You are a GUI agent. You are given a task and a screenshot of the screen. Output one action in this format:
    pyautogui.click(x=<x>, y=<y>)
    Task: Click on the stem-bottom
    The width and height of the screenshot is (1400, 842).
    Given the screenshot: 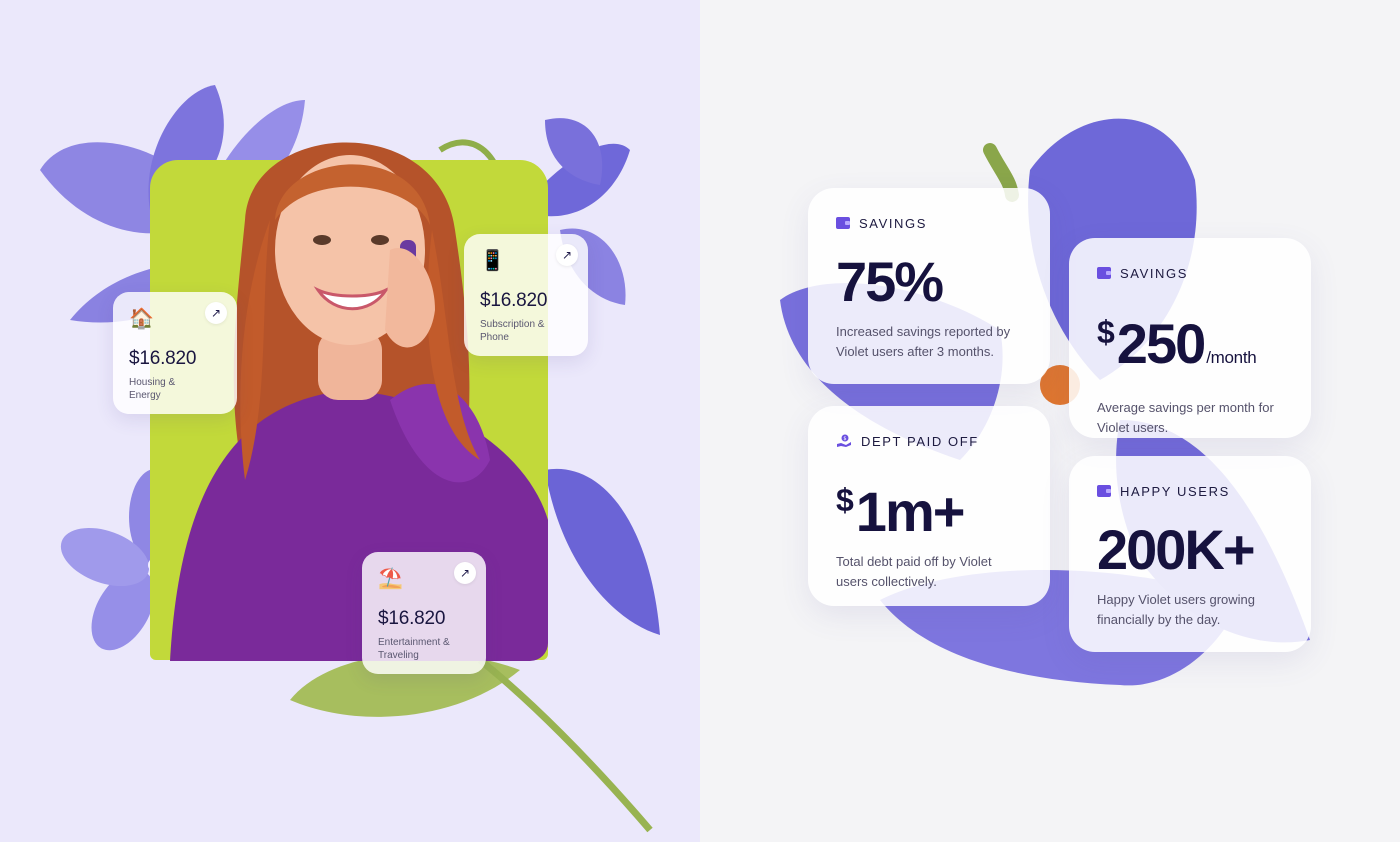 What is the action you would take?
    pyautogui.click(x=565, y=745)
    